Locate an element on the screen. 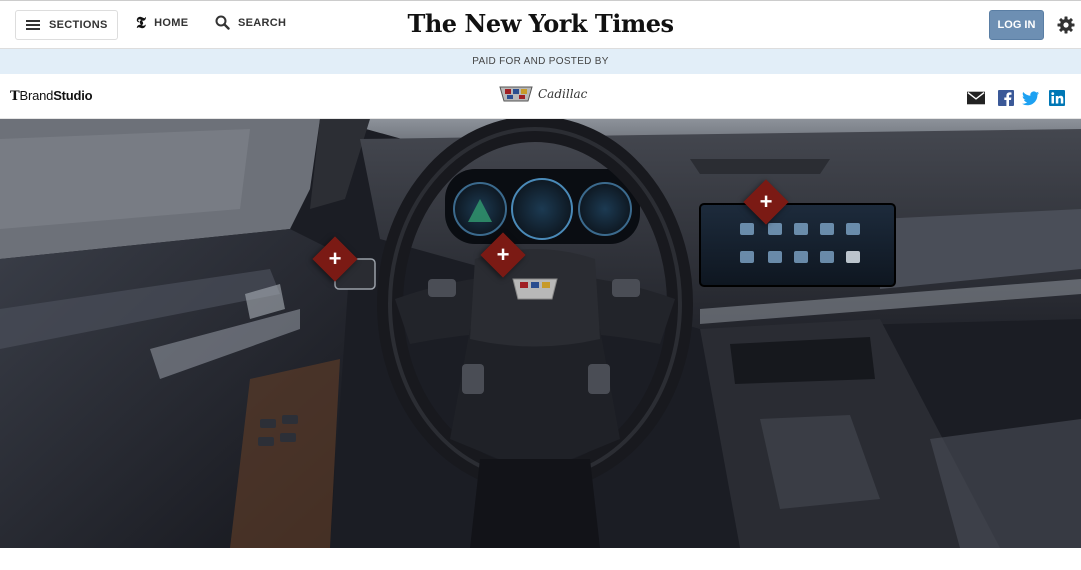 This screenshot has width=1081, height=570. hotspot-steering-wheel: + is located at coordinates (503, 255).